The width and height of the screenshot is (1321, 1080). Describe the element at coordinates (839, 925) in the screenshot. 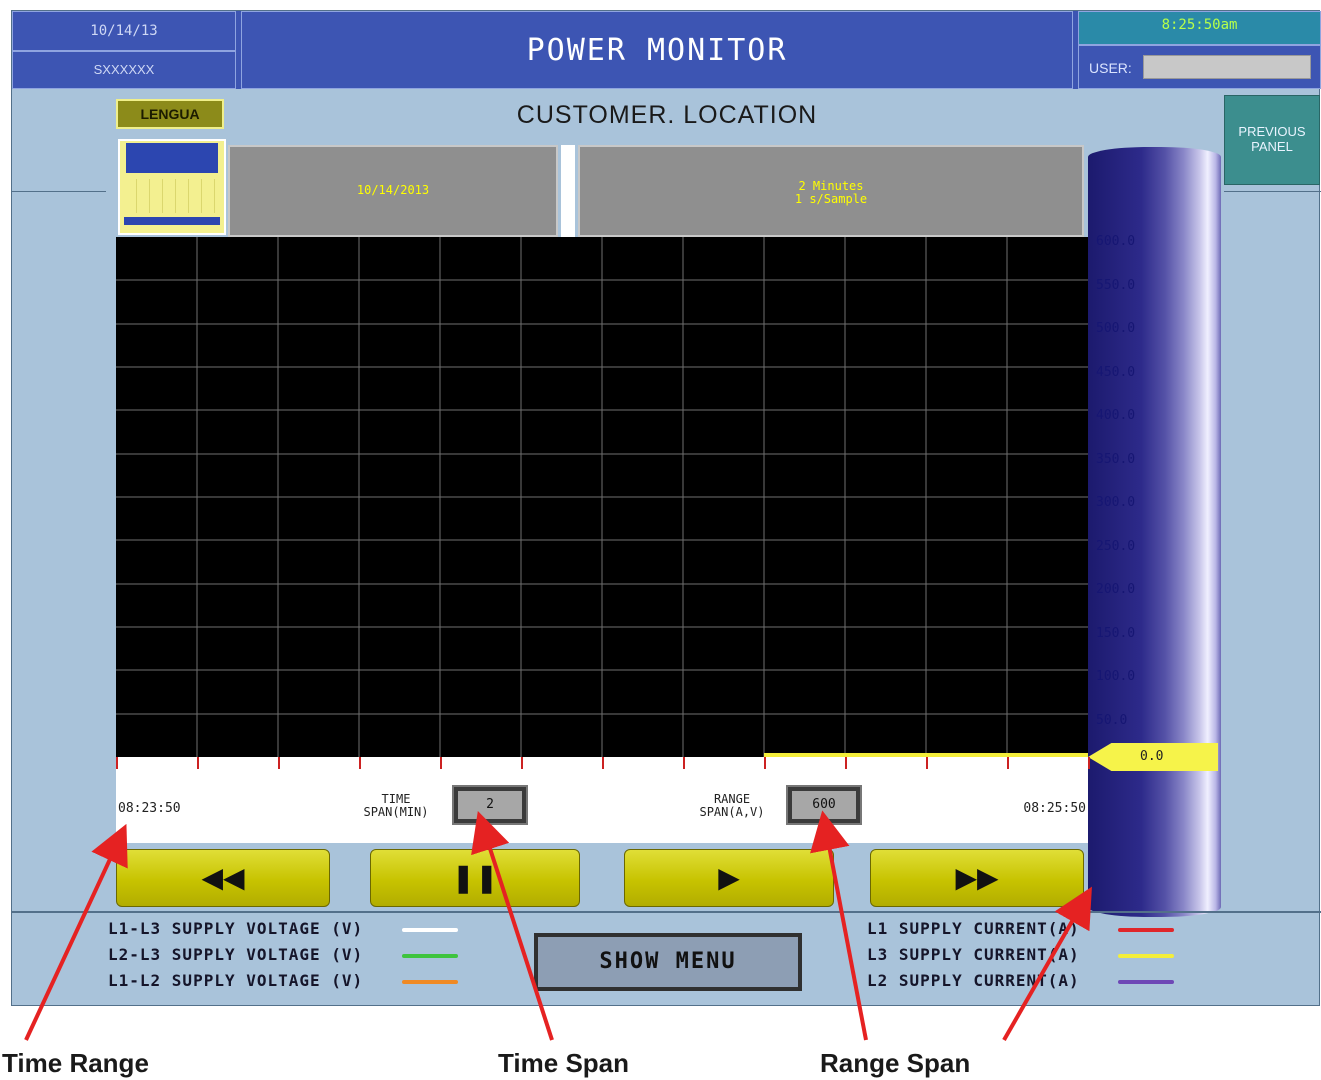

I see `range-span-arrow` at that location.